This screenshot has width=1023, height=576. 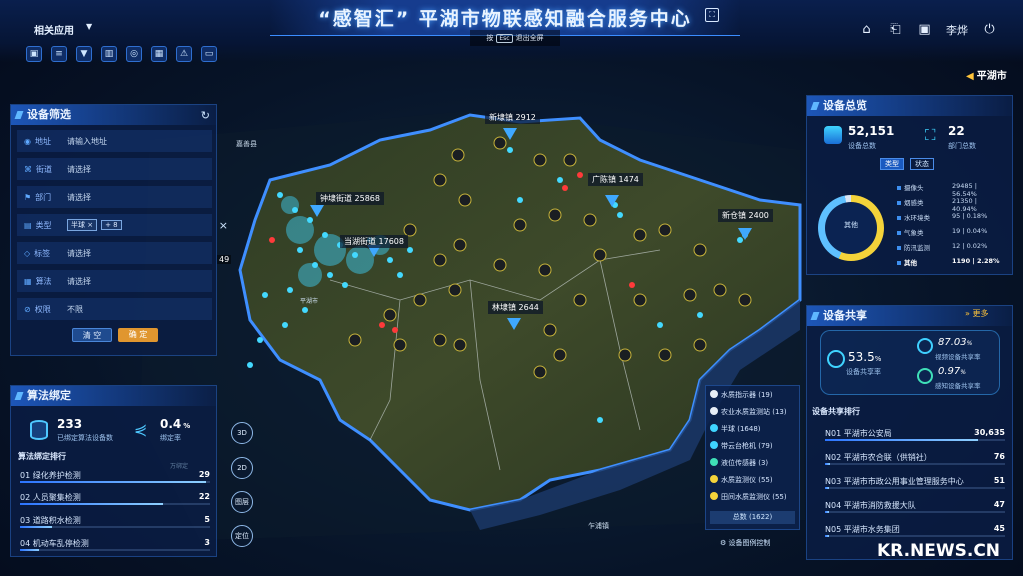 I want to click on ring-center-label: 其他, so click(x=851, y=225).